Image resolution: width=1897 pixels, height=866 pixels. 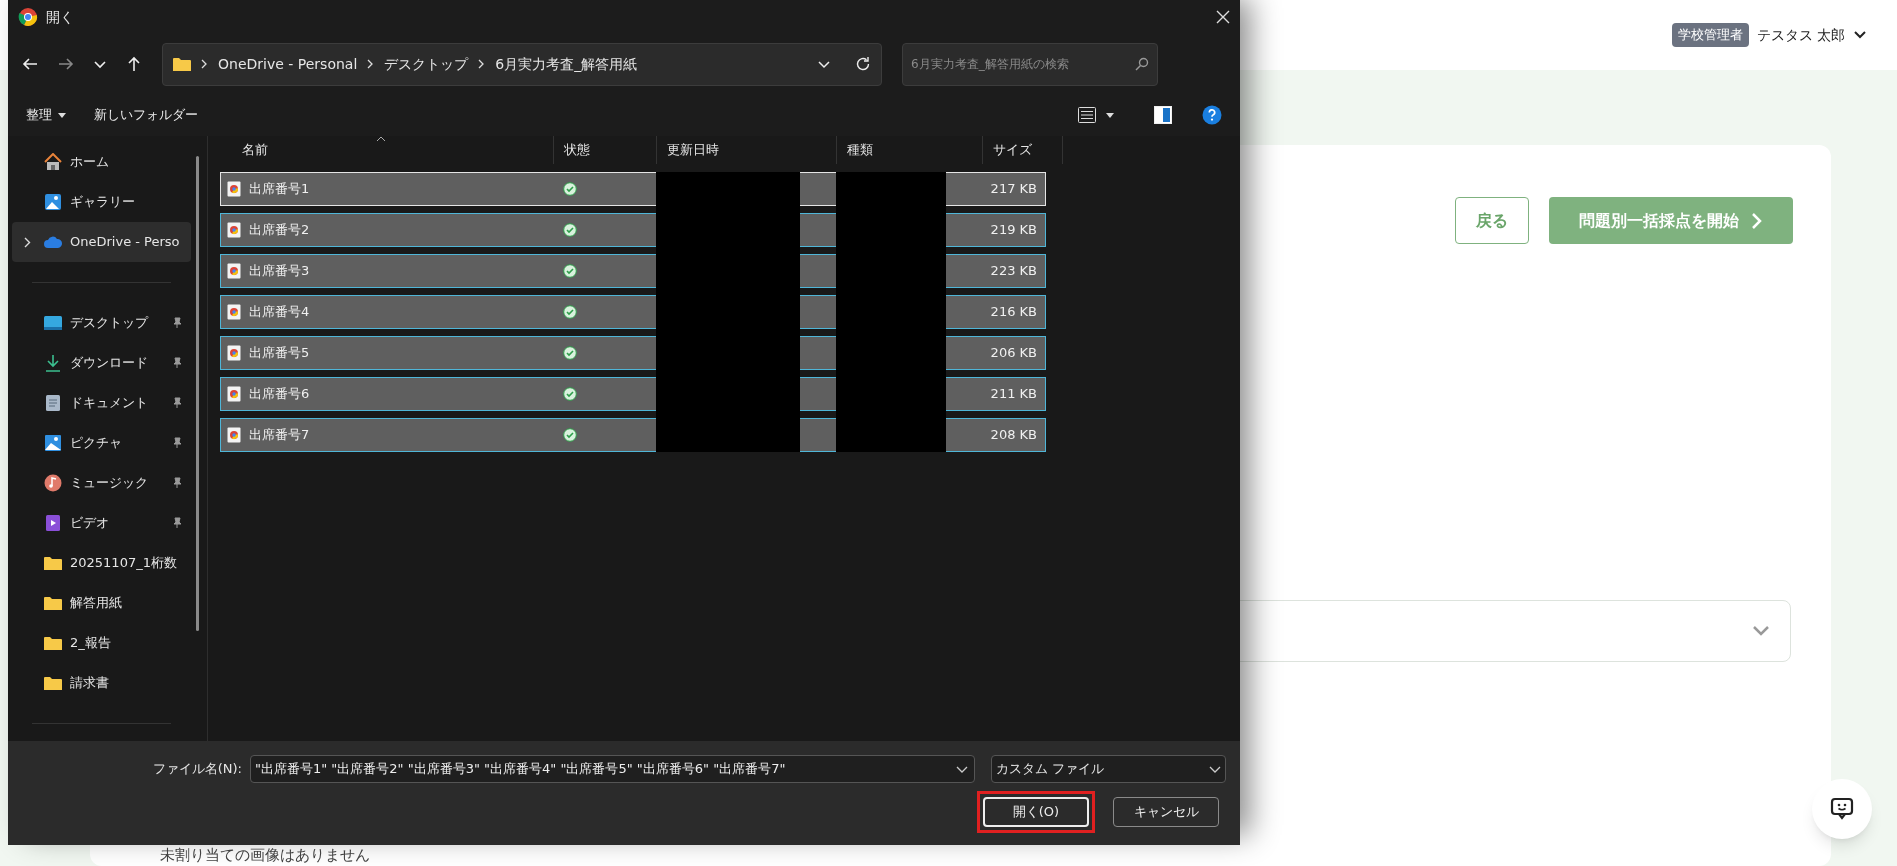 I want to click on sidebar-item: ピクチャ, so click(x=101, y=443).